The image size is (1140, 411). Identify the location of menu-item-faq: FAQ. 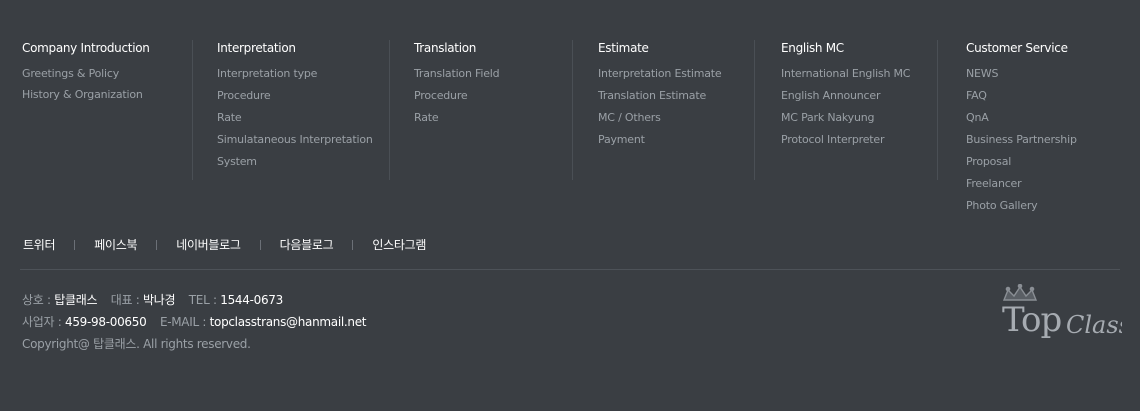
(1021, 96).